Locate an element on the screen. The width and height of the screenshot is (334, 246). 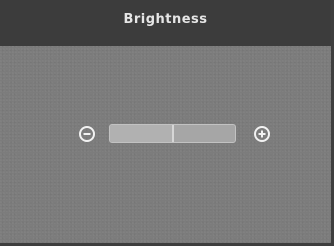
osd-title: Brightness is located at coordinates (165, 19).